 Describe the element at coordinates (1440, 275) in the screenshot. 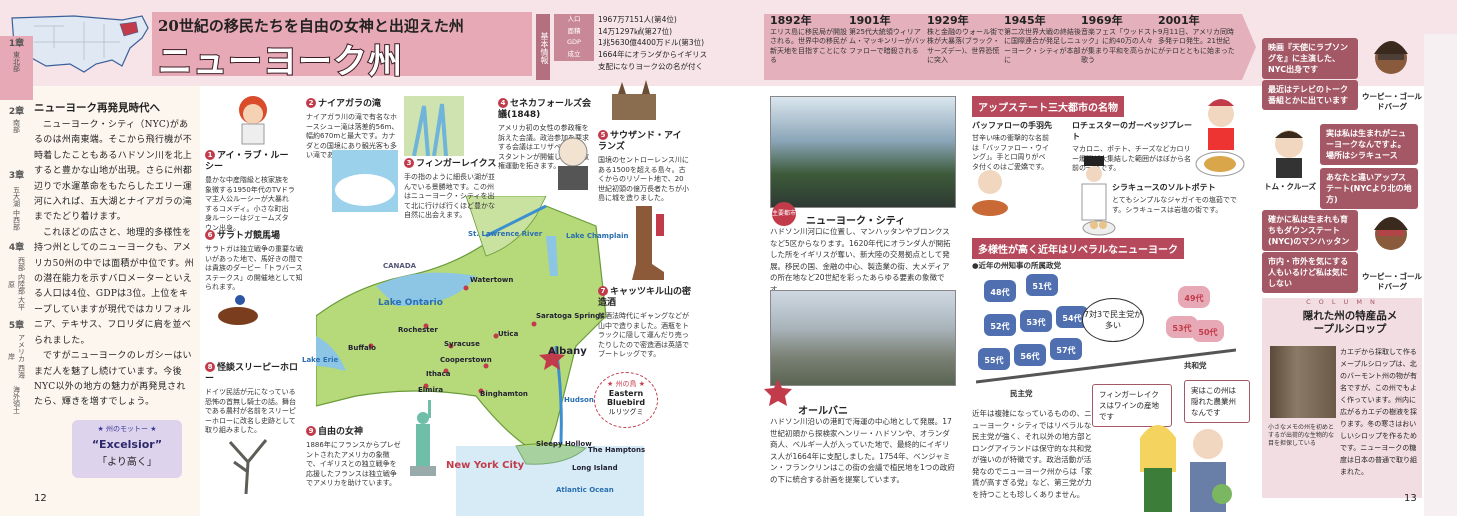

I see `chapter-tabs` at that location.